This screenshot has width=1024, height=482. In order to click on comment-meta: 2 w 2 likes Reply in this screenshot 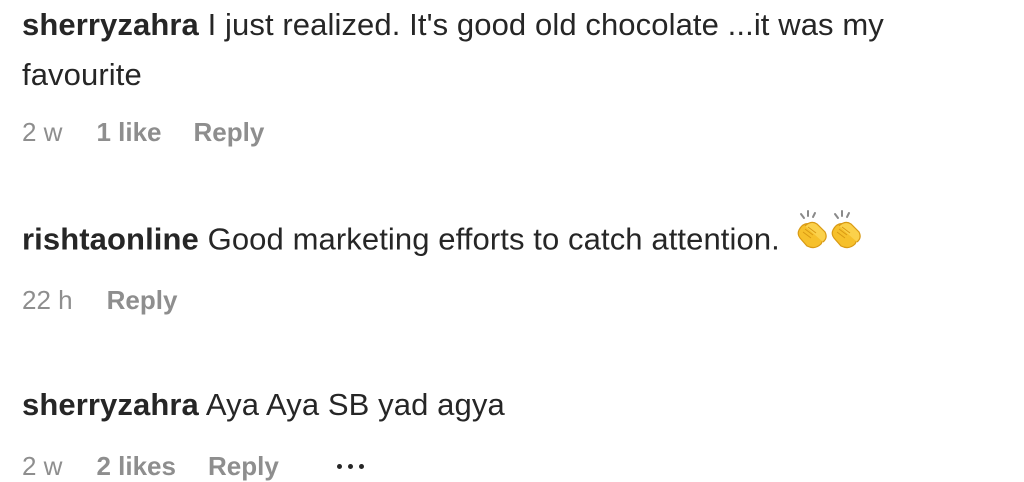, I will do `click(193, 466)`.